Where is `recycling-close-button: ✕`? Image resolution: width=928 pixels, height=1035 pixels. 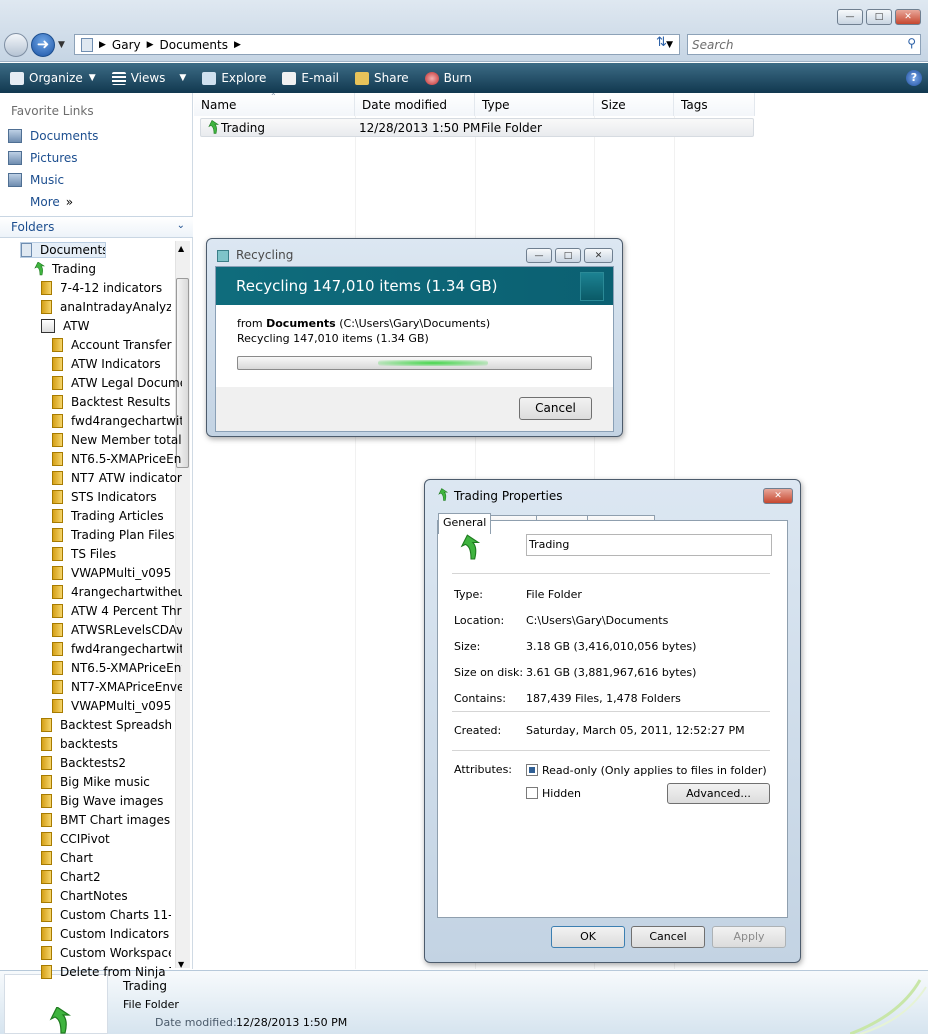 recycling-close-button: ✕ is located at coordinates (598, 255).